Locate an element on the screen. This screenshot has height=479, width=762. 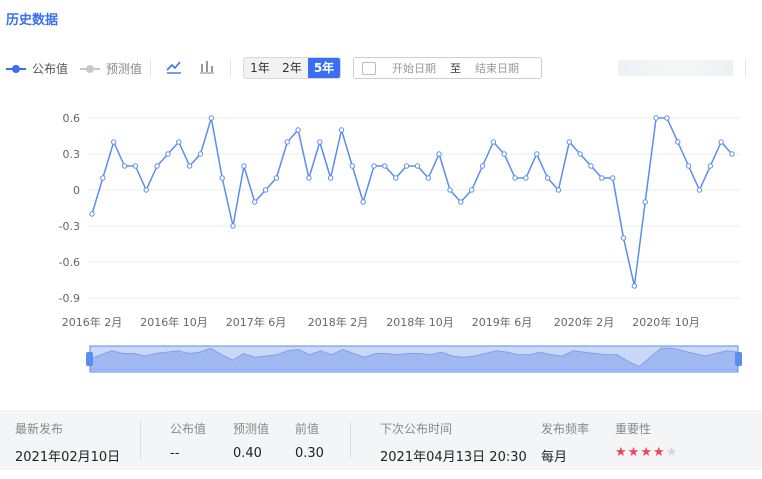
star-empty-icon: ★ is located at coordinates (671, 452).